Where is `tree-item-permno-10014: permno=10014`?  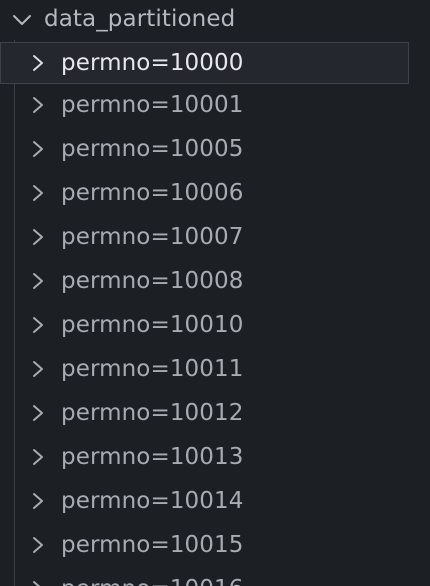 tree-item-permno-10014: permno=10014 is located at coordinates (215, 502).